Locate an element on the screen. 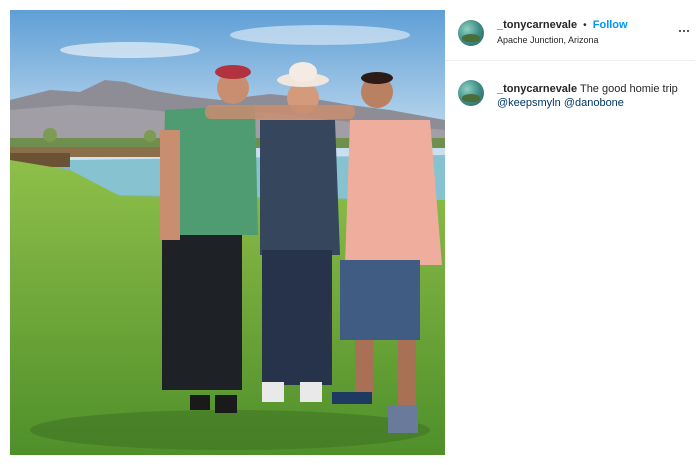 This screenshot has height=465, width=700. mention-link: @danobone is located at coordinates (594, 103).